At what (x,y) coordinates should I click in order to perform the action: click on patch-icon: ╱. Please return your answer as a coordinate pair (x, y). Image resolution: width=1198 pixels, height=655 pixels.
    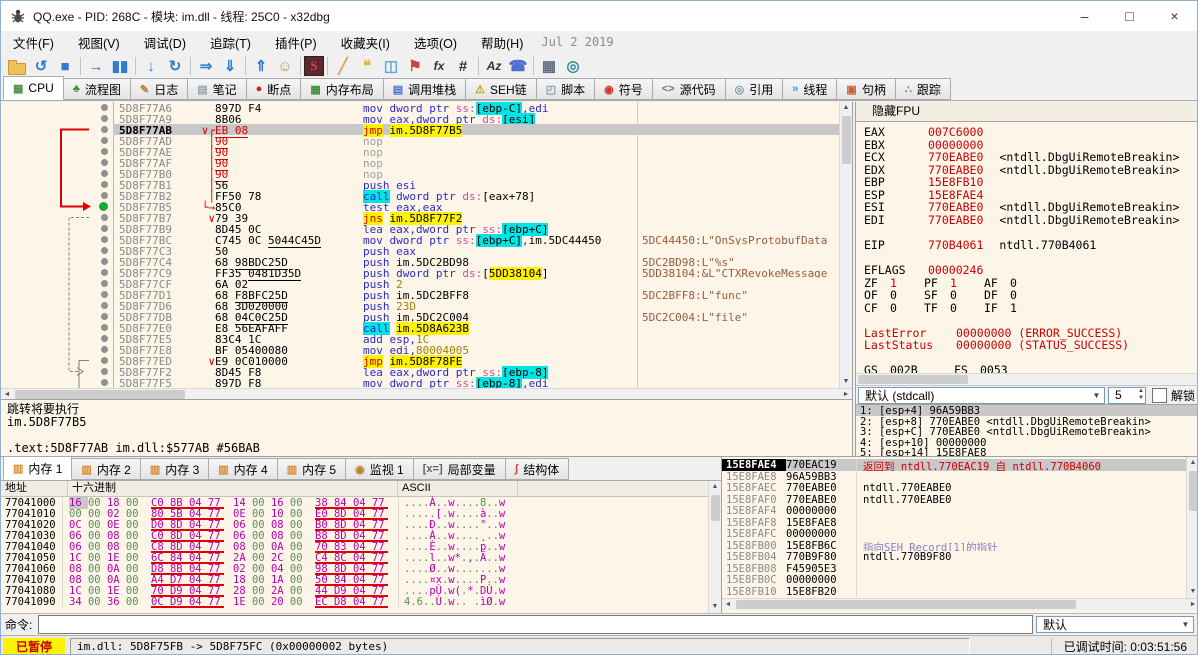
    Looking at the image, I should click on (343, 66).